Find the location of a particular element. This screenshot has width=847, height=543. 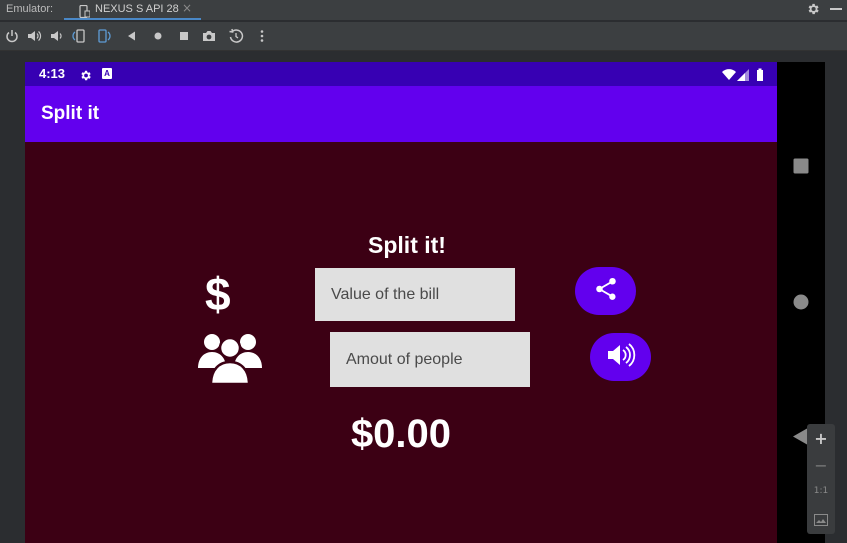

volume-up-icon is located at coordinates (34, 36).